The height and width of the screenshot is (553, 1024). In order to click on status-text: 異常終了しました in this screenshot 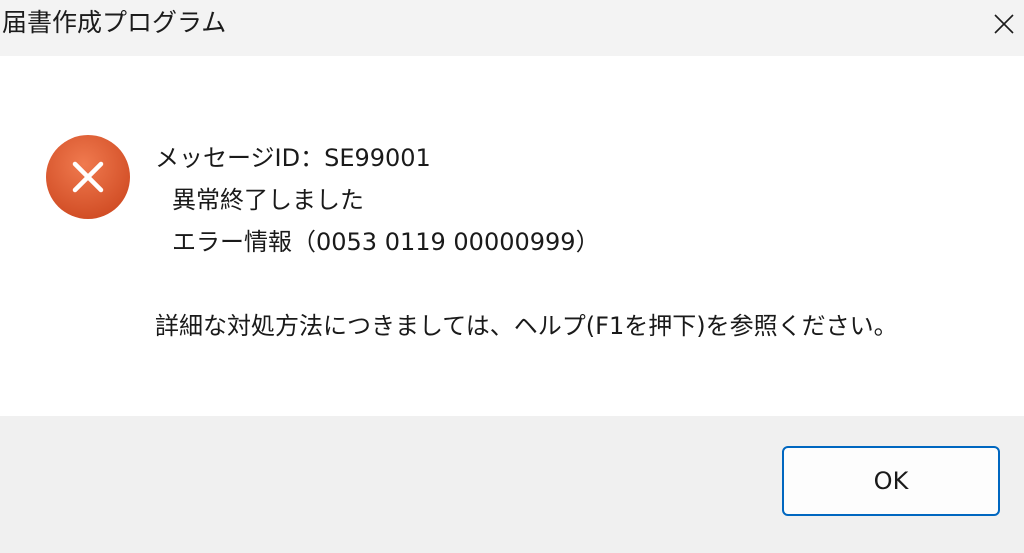, I will do `click(268, 200)`.